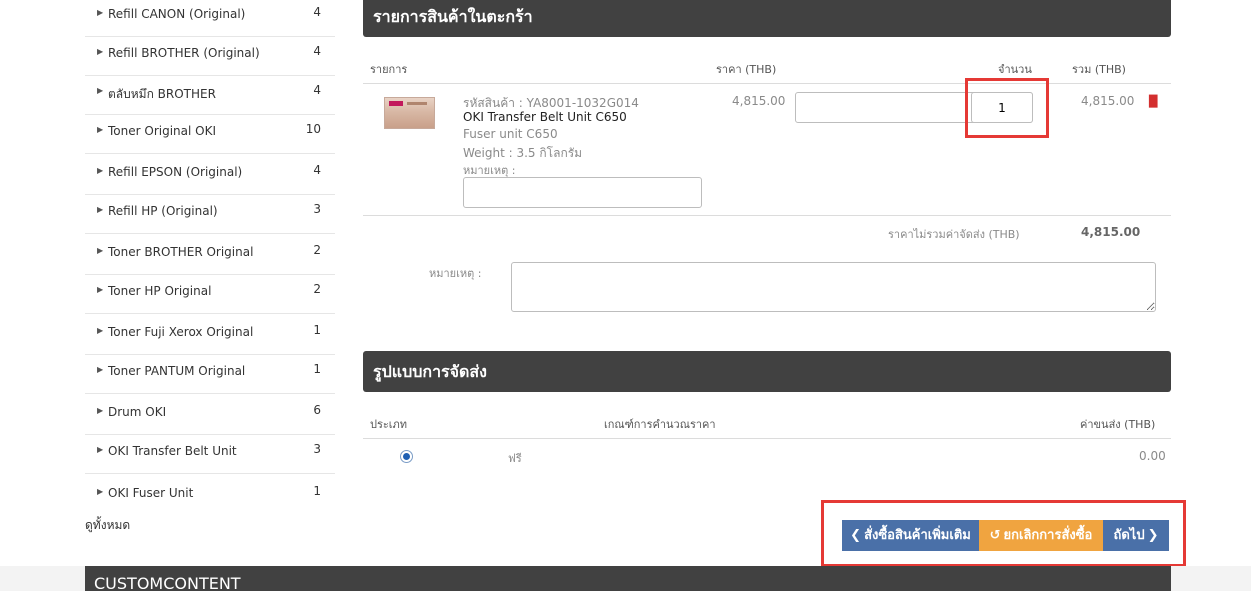 This screenshot has width=1251, height=591. What do you see at coordinates (515, 458) in the screenshot?
I see `shipping-option-name: ฟรี` at bounding box center [515, 458].